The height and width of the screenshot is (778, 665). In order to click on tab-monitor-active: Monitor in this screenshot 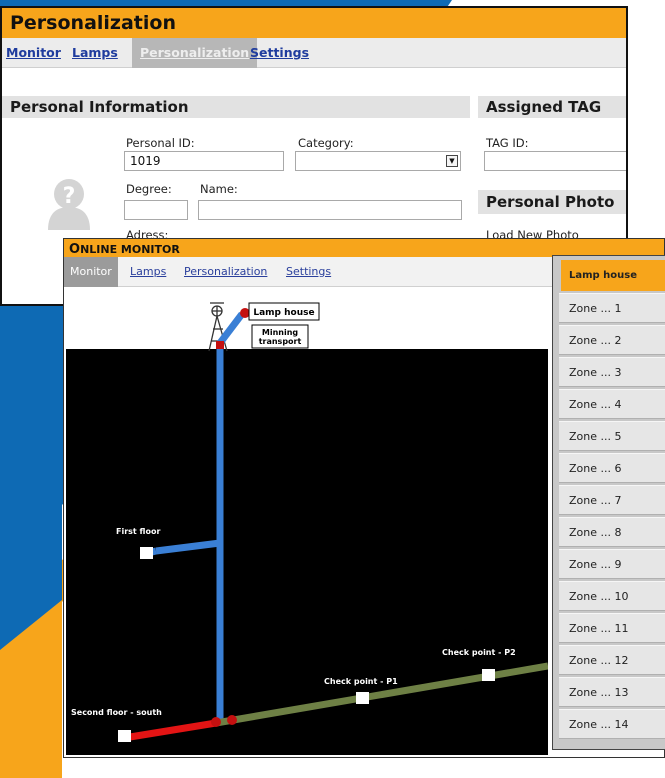, I will do `click(91, 272)`.